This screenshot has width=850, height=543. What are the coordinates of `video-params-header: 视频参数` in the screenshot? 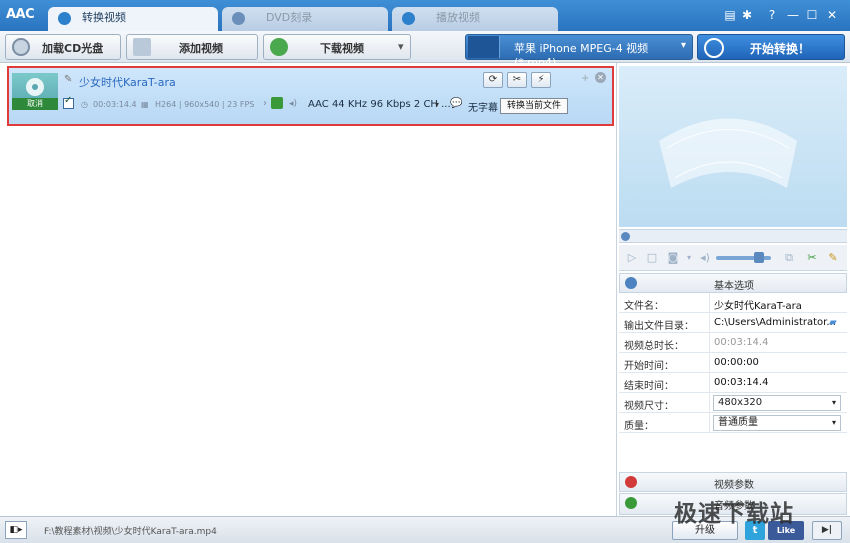 It's located at (733, 482).